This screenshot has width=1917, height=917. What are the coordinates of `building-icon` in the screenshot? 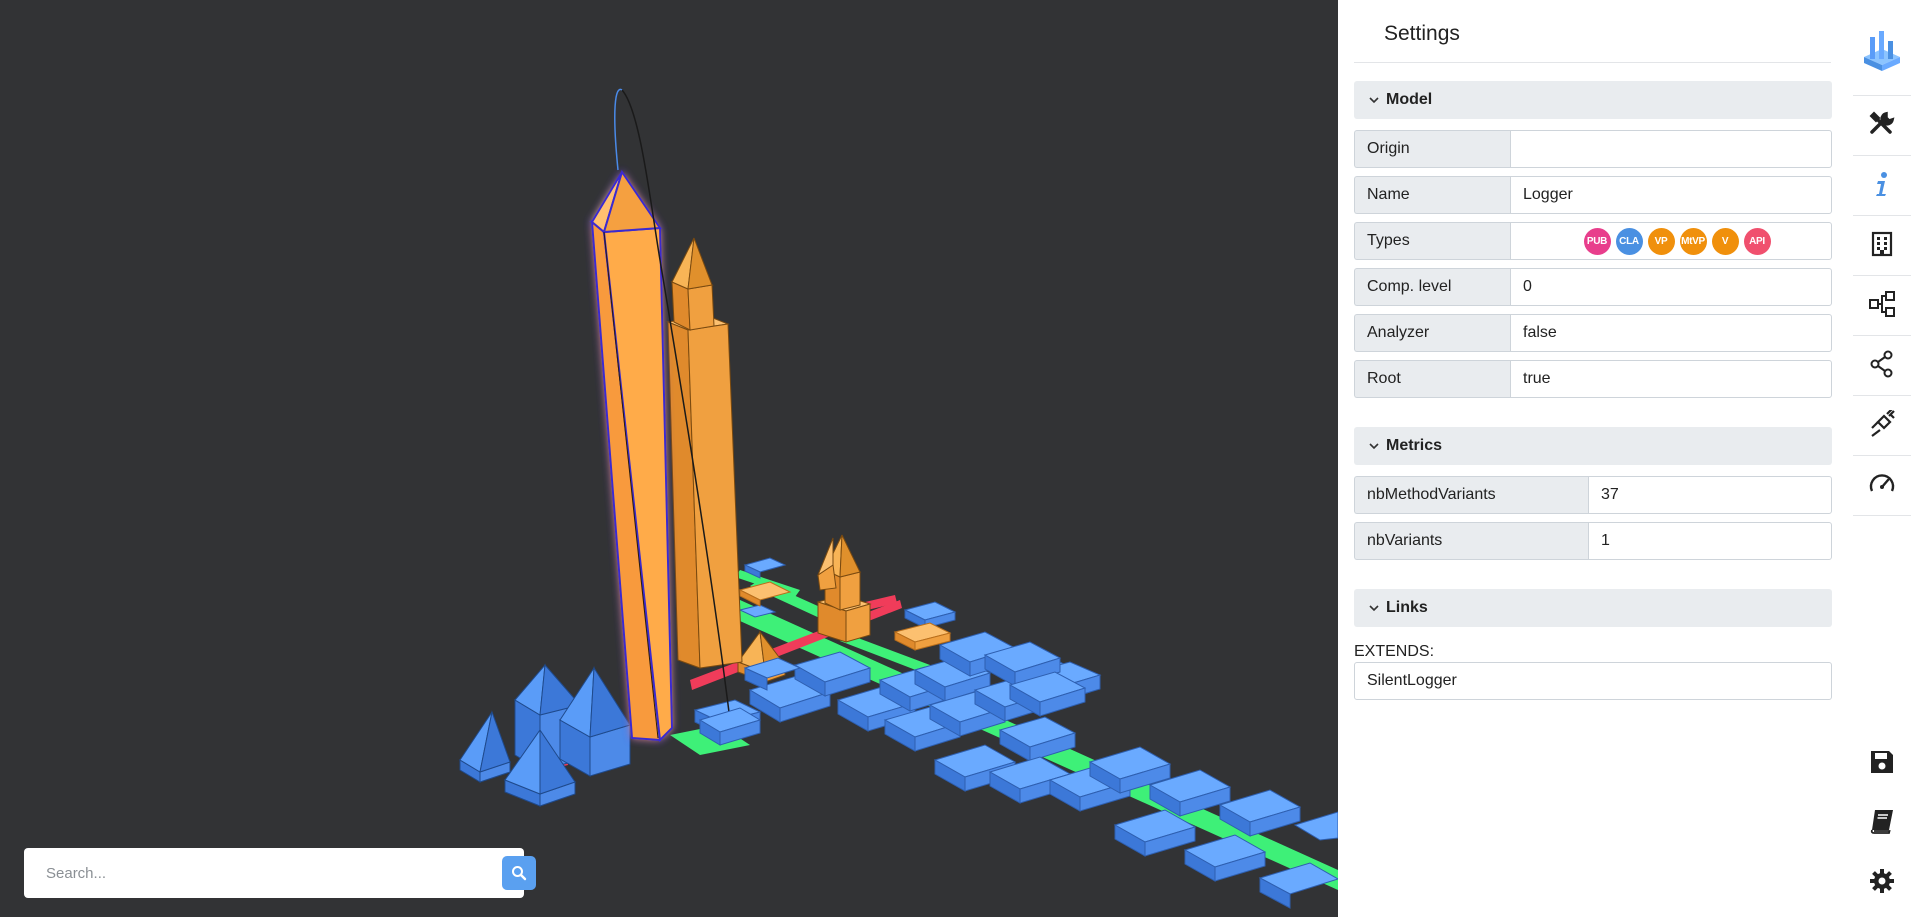 It's located at (1882, 244).